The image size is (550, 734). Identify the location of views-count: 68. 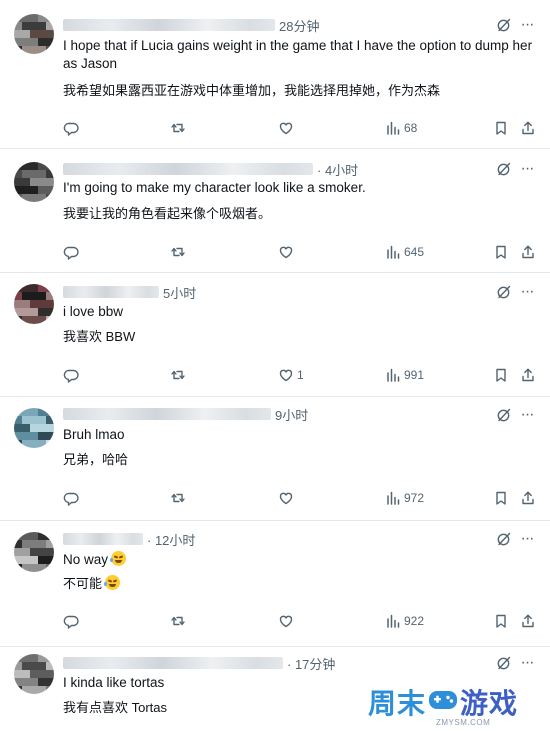
(411, 128).